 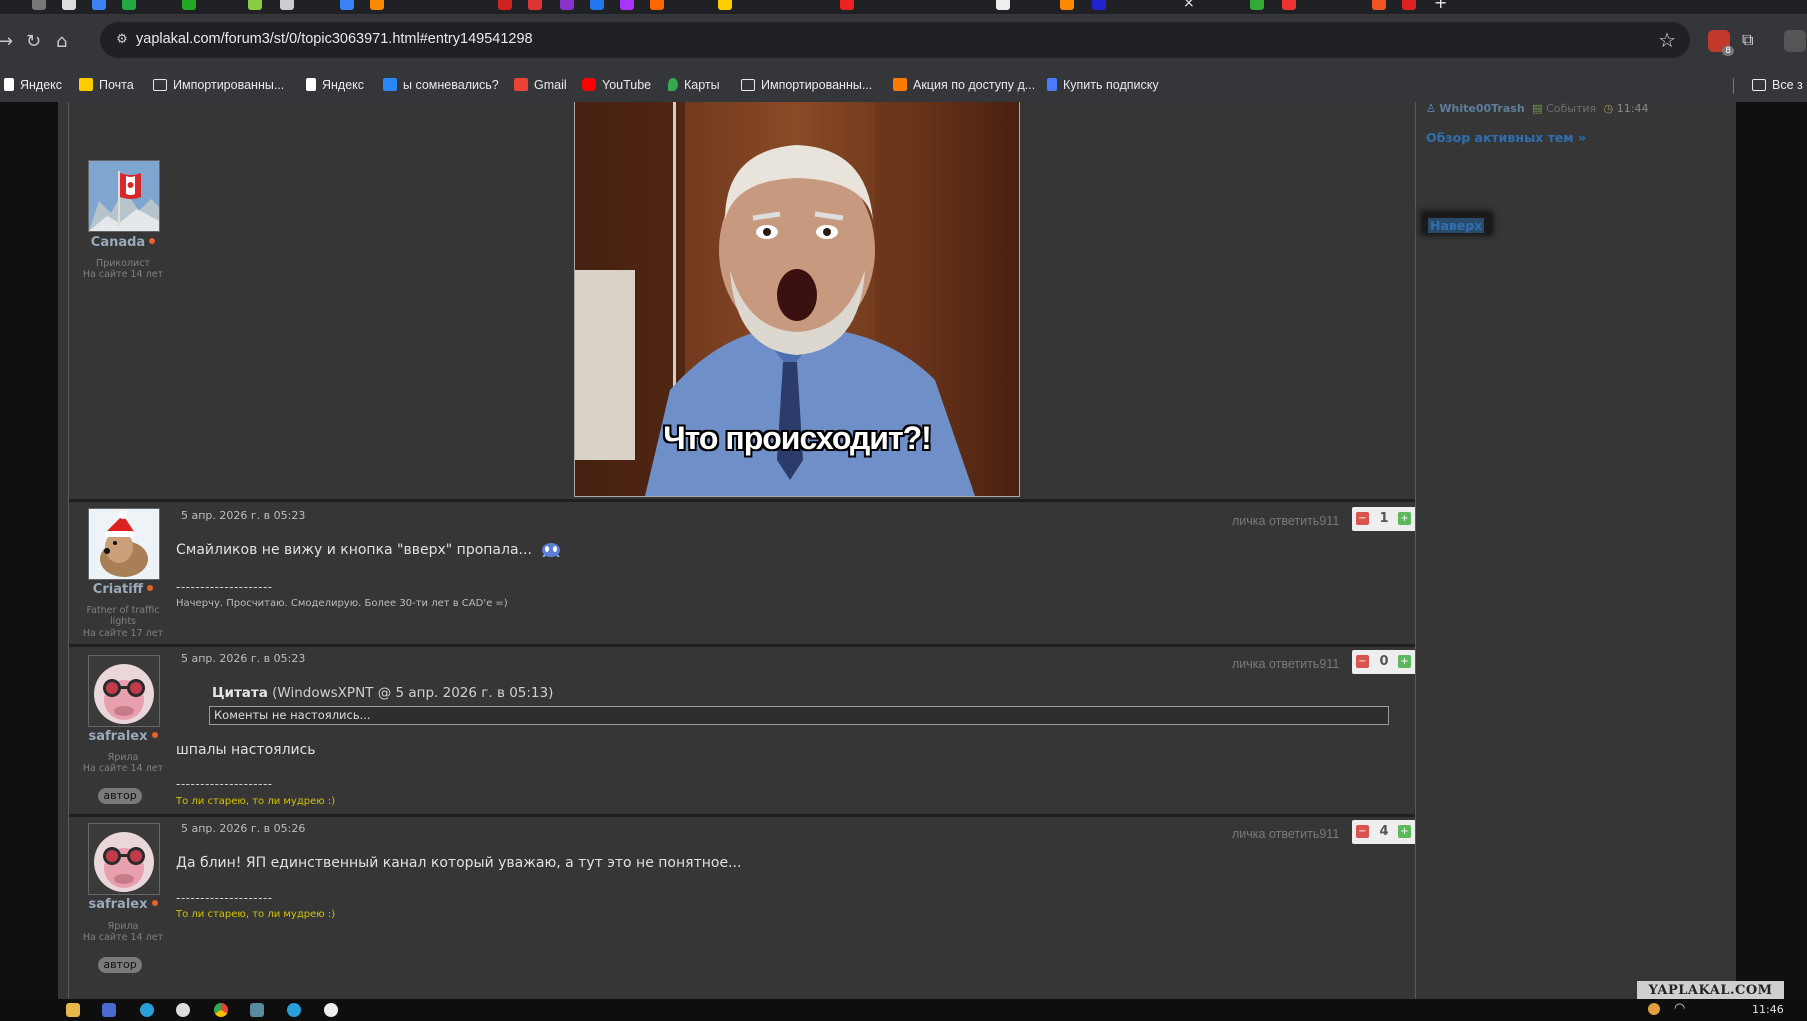 I want to click on chrome-icon, so click(x=221, y=1010).